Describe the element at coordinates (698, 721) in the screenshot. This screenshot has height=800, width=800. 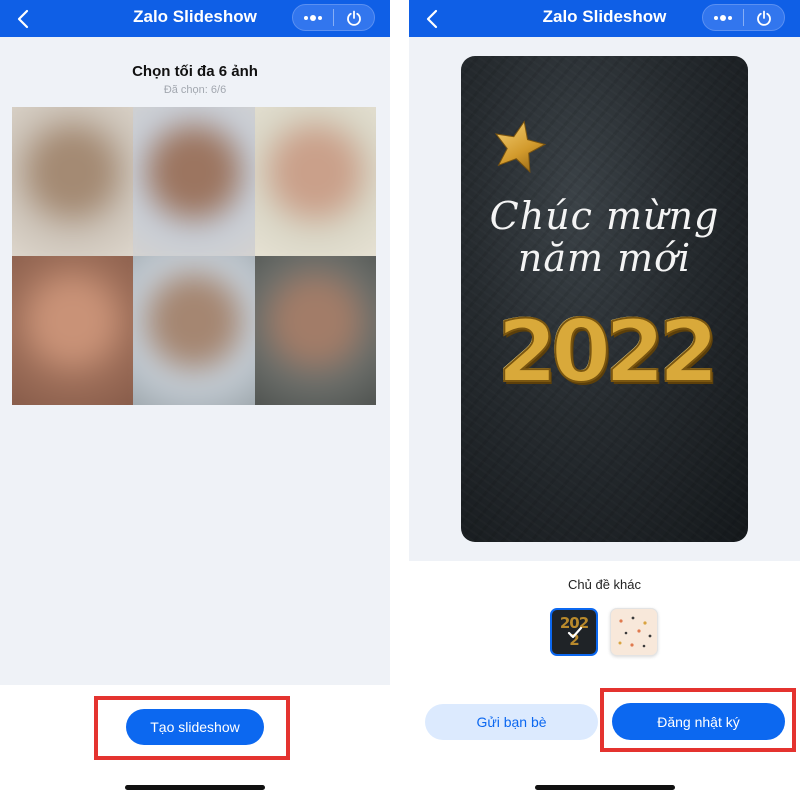
I see `post-to-timeline-button: Đăng nhật ký` at that location.